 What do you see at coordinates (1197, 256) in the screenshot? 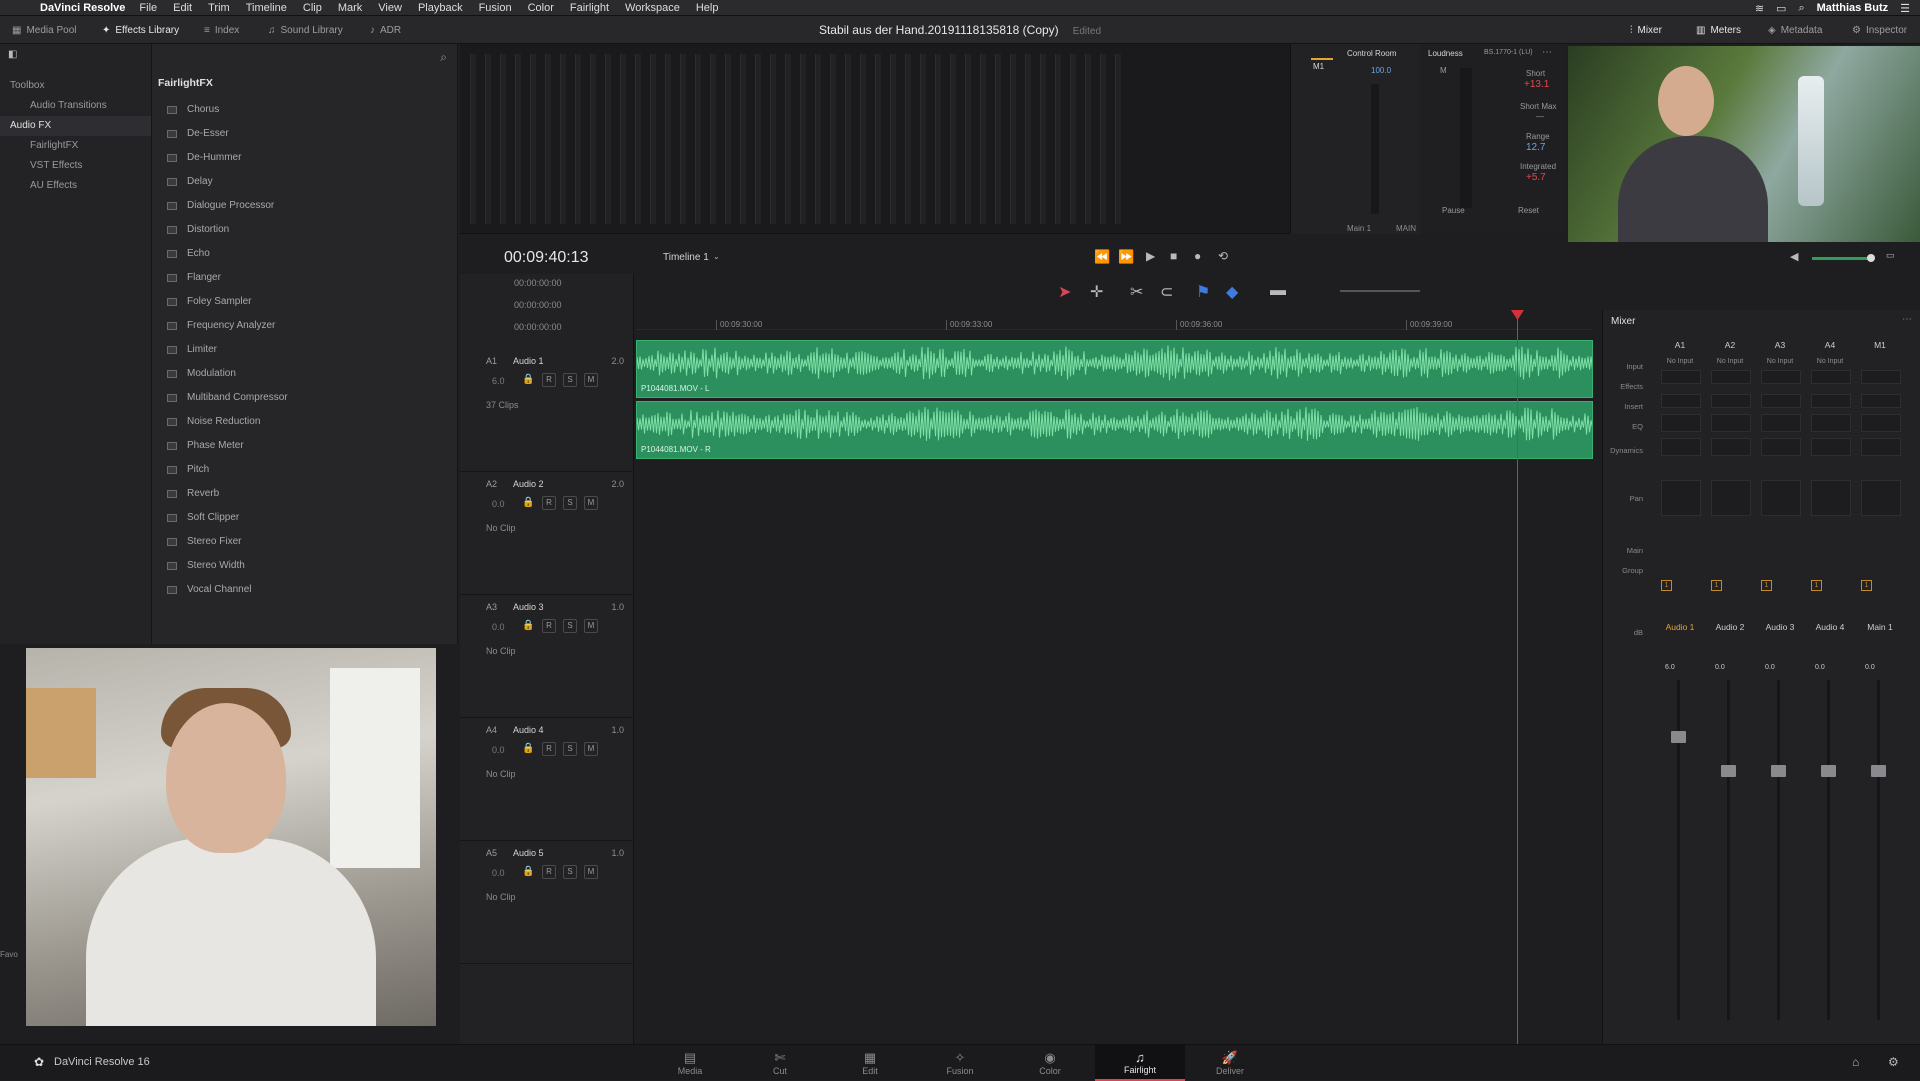
I see `record-icon: ●` at bounding box center [1197, 256].